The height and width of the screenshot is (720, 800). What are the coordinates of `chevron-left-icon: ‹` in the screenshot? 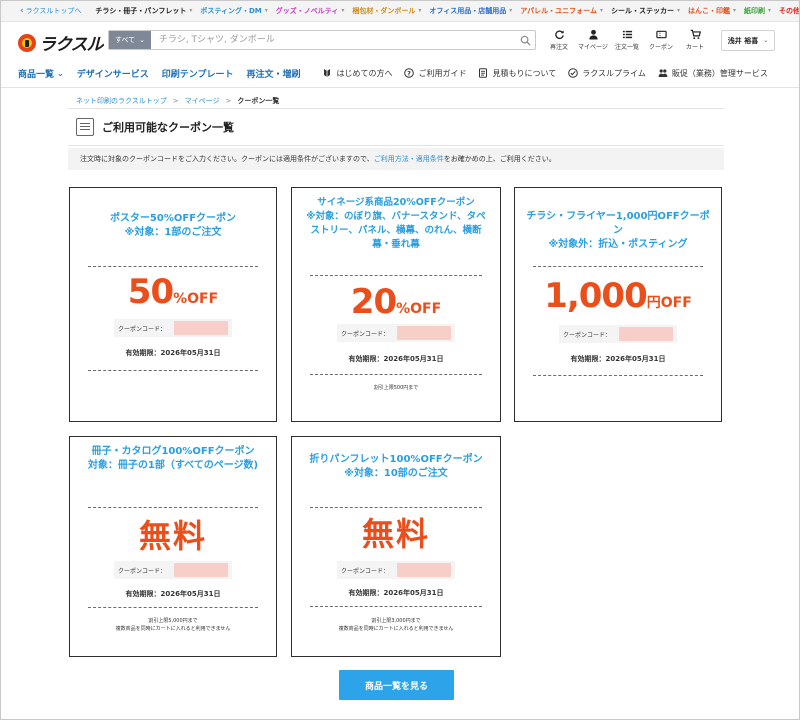 It's located at (22, 10).